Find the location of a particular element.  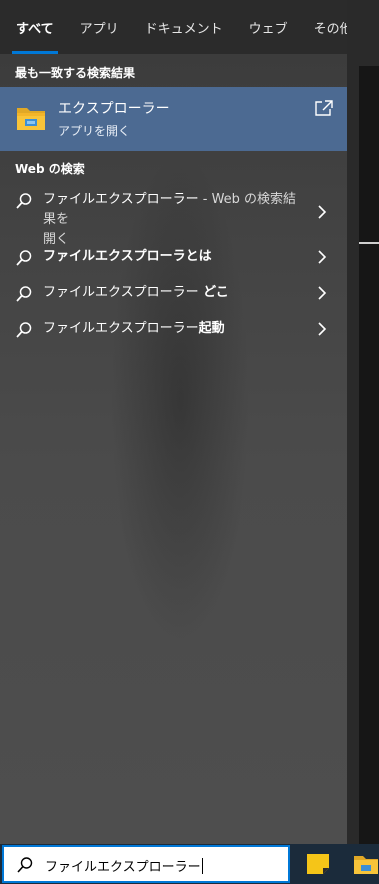

web-result-row: ファイルエクスプローラー - Web の検索結果を 開く is located at coordinates (173, 216).